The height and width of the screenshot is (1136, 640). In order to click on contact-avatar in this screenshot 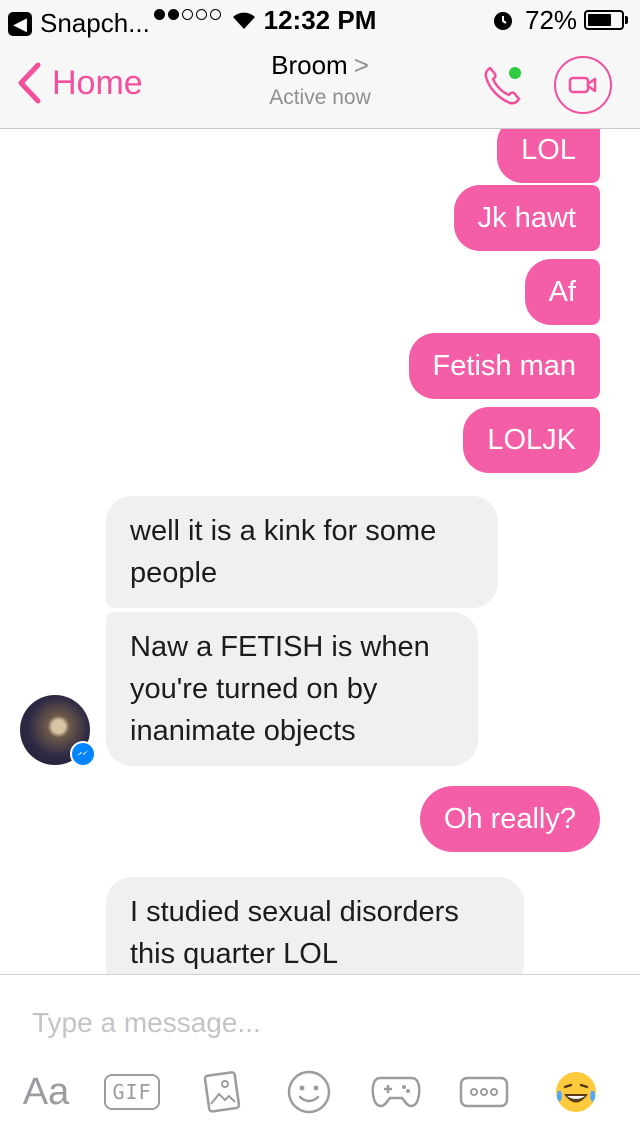, I will do `click(58, 731)`.